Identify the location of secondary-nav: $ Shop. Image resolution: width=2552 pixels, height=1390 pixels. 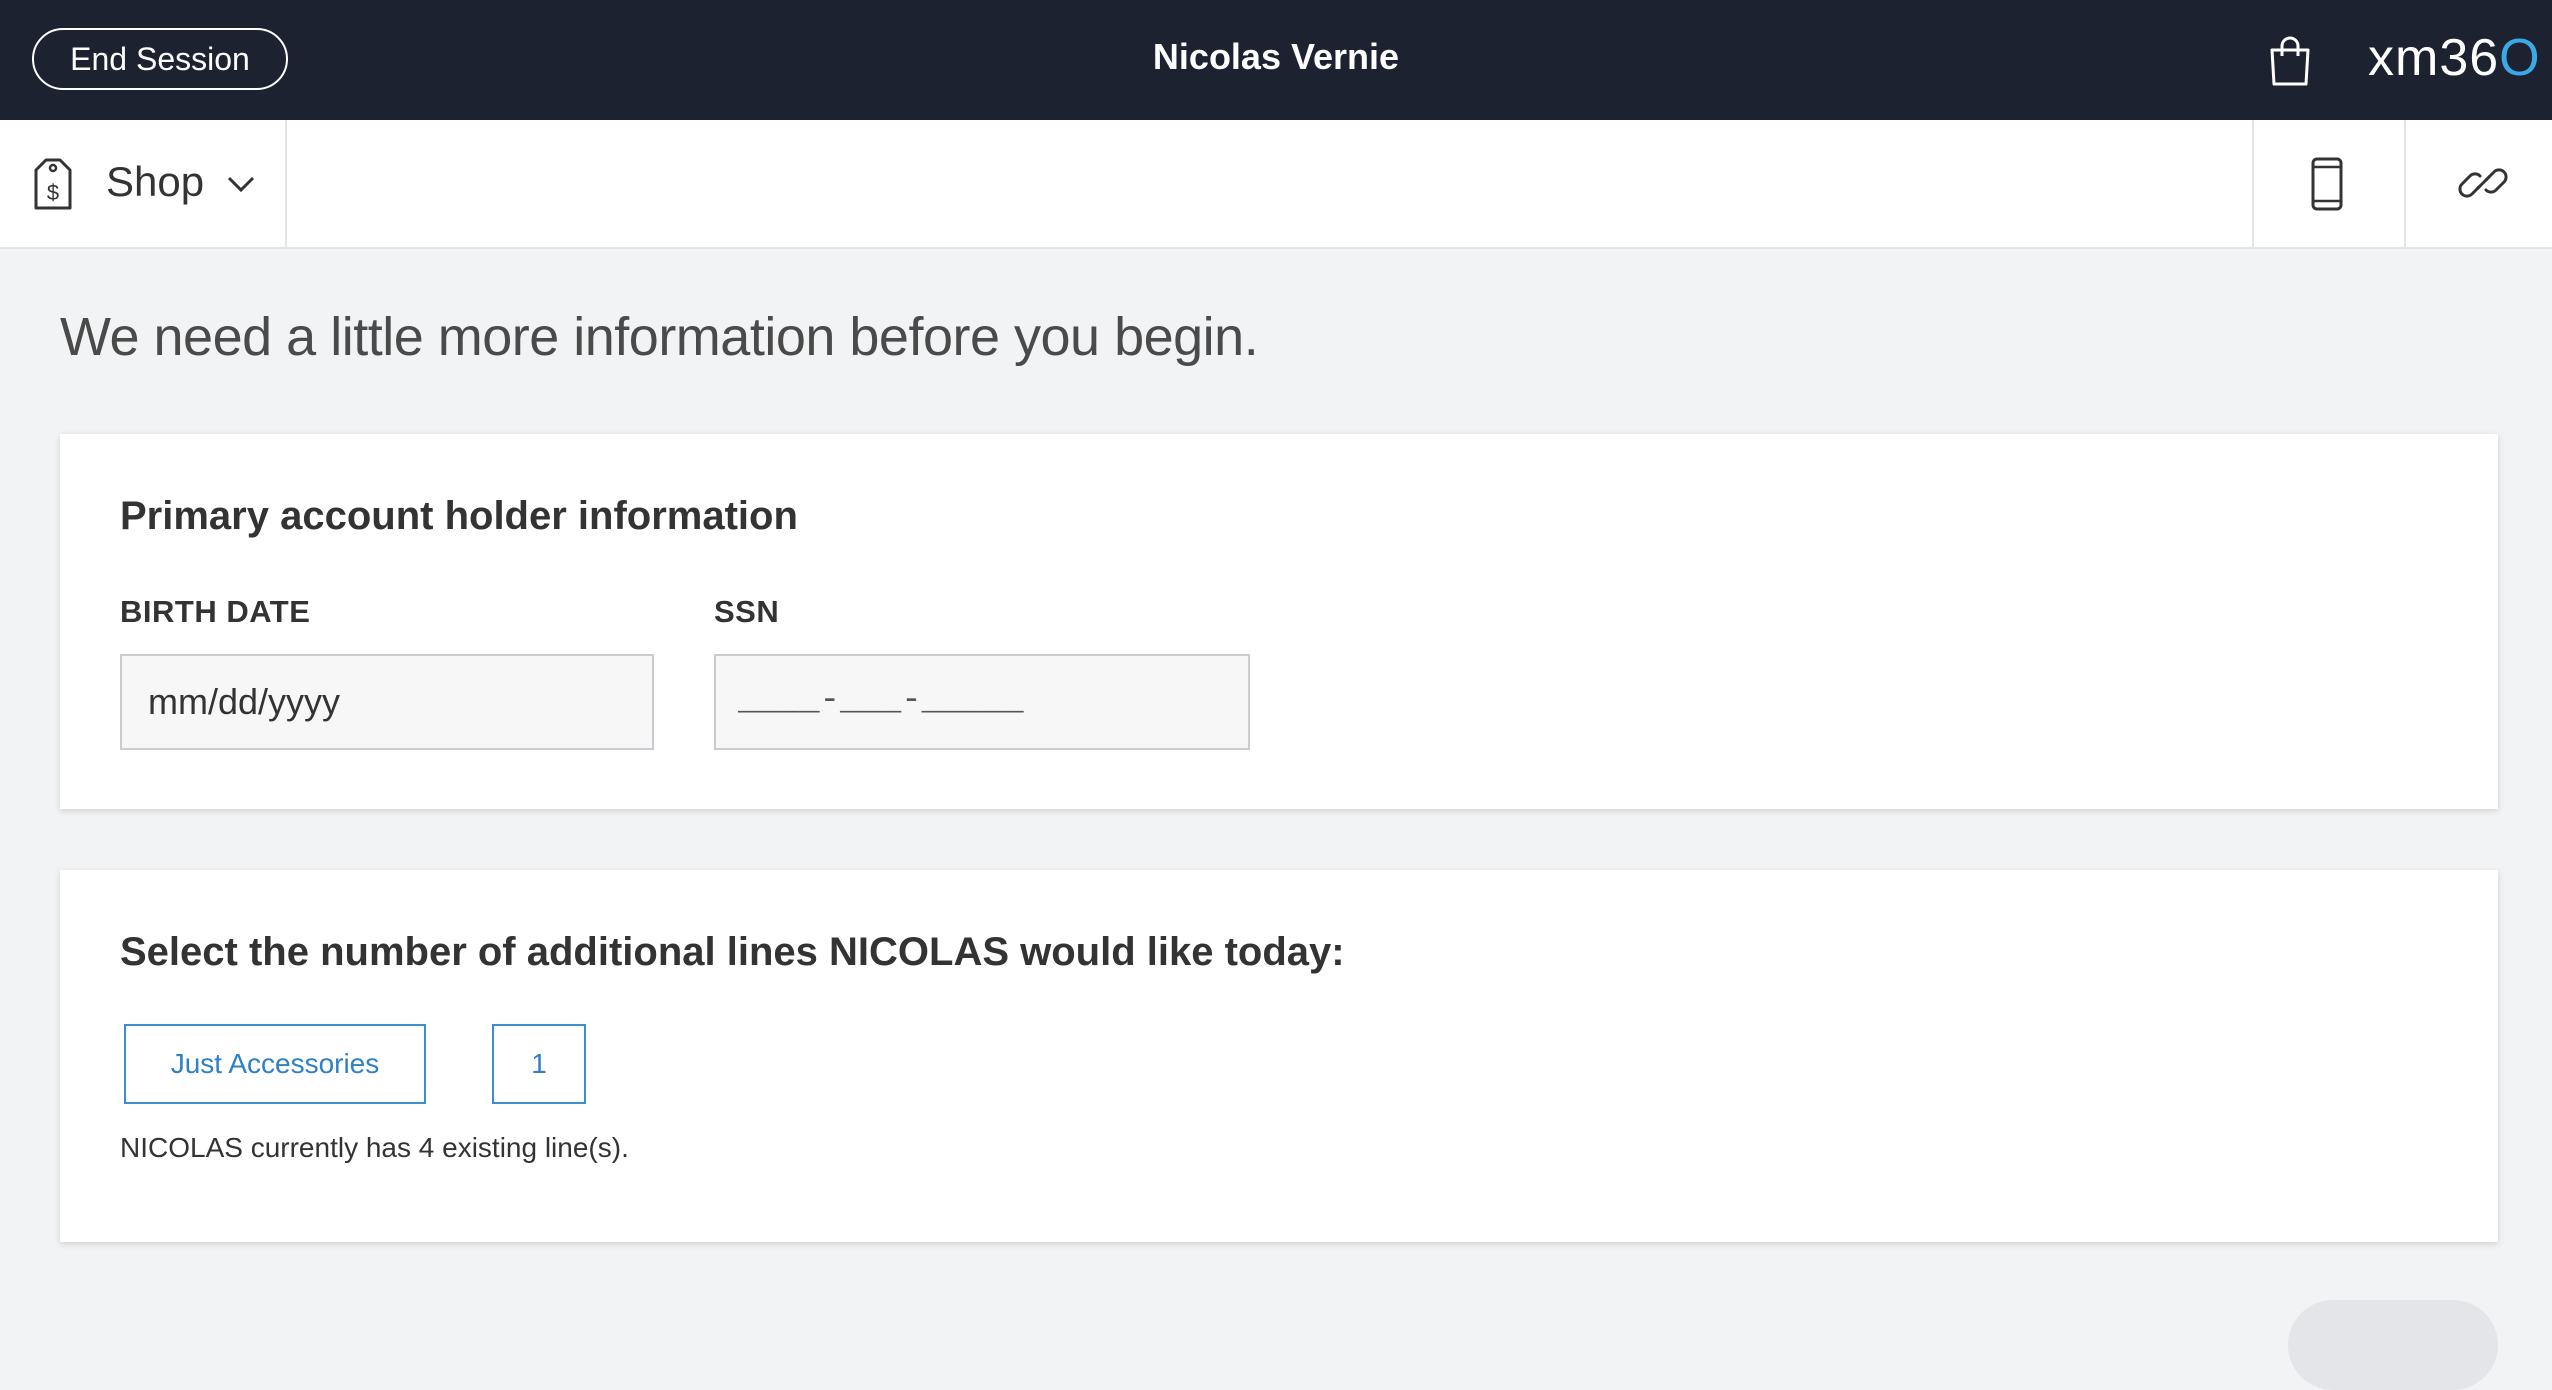
(1276, 184).